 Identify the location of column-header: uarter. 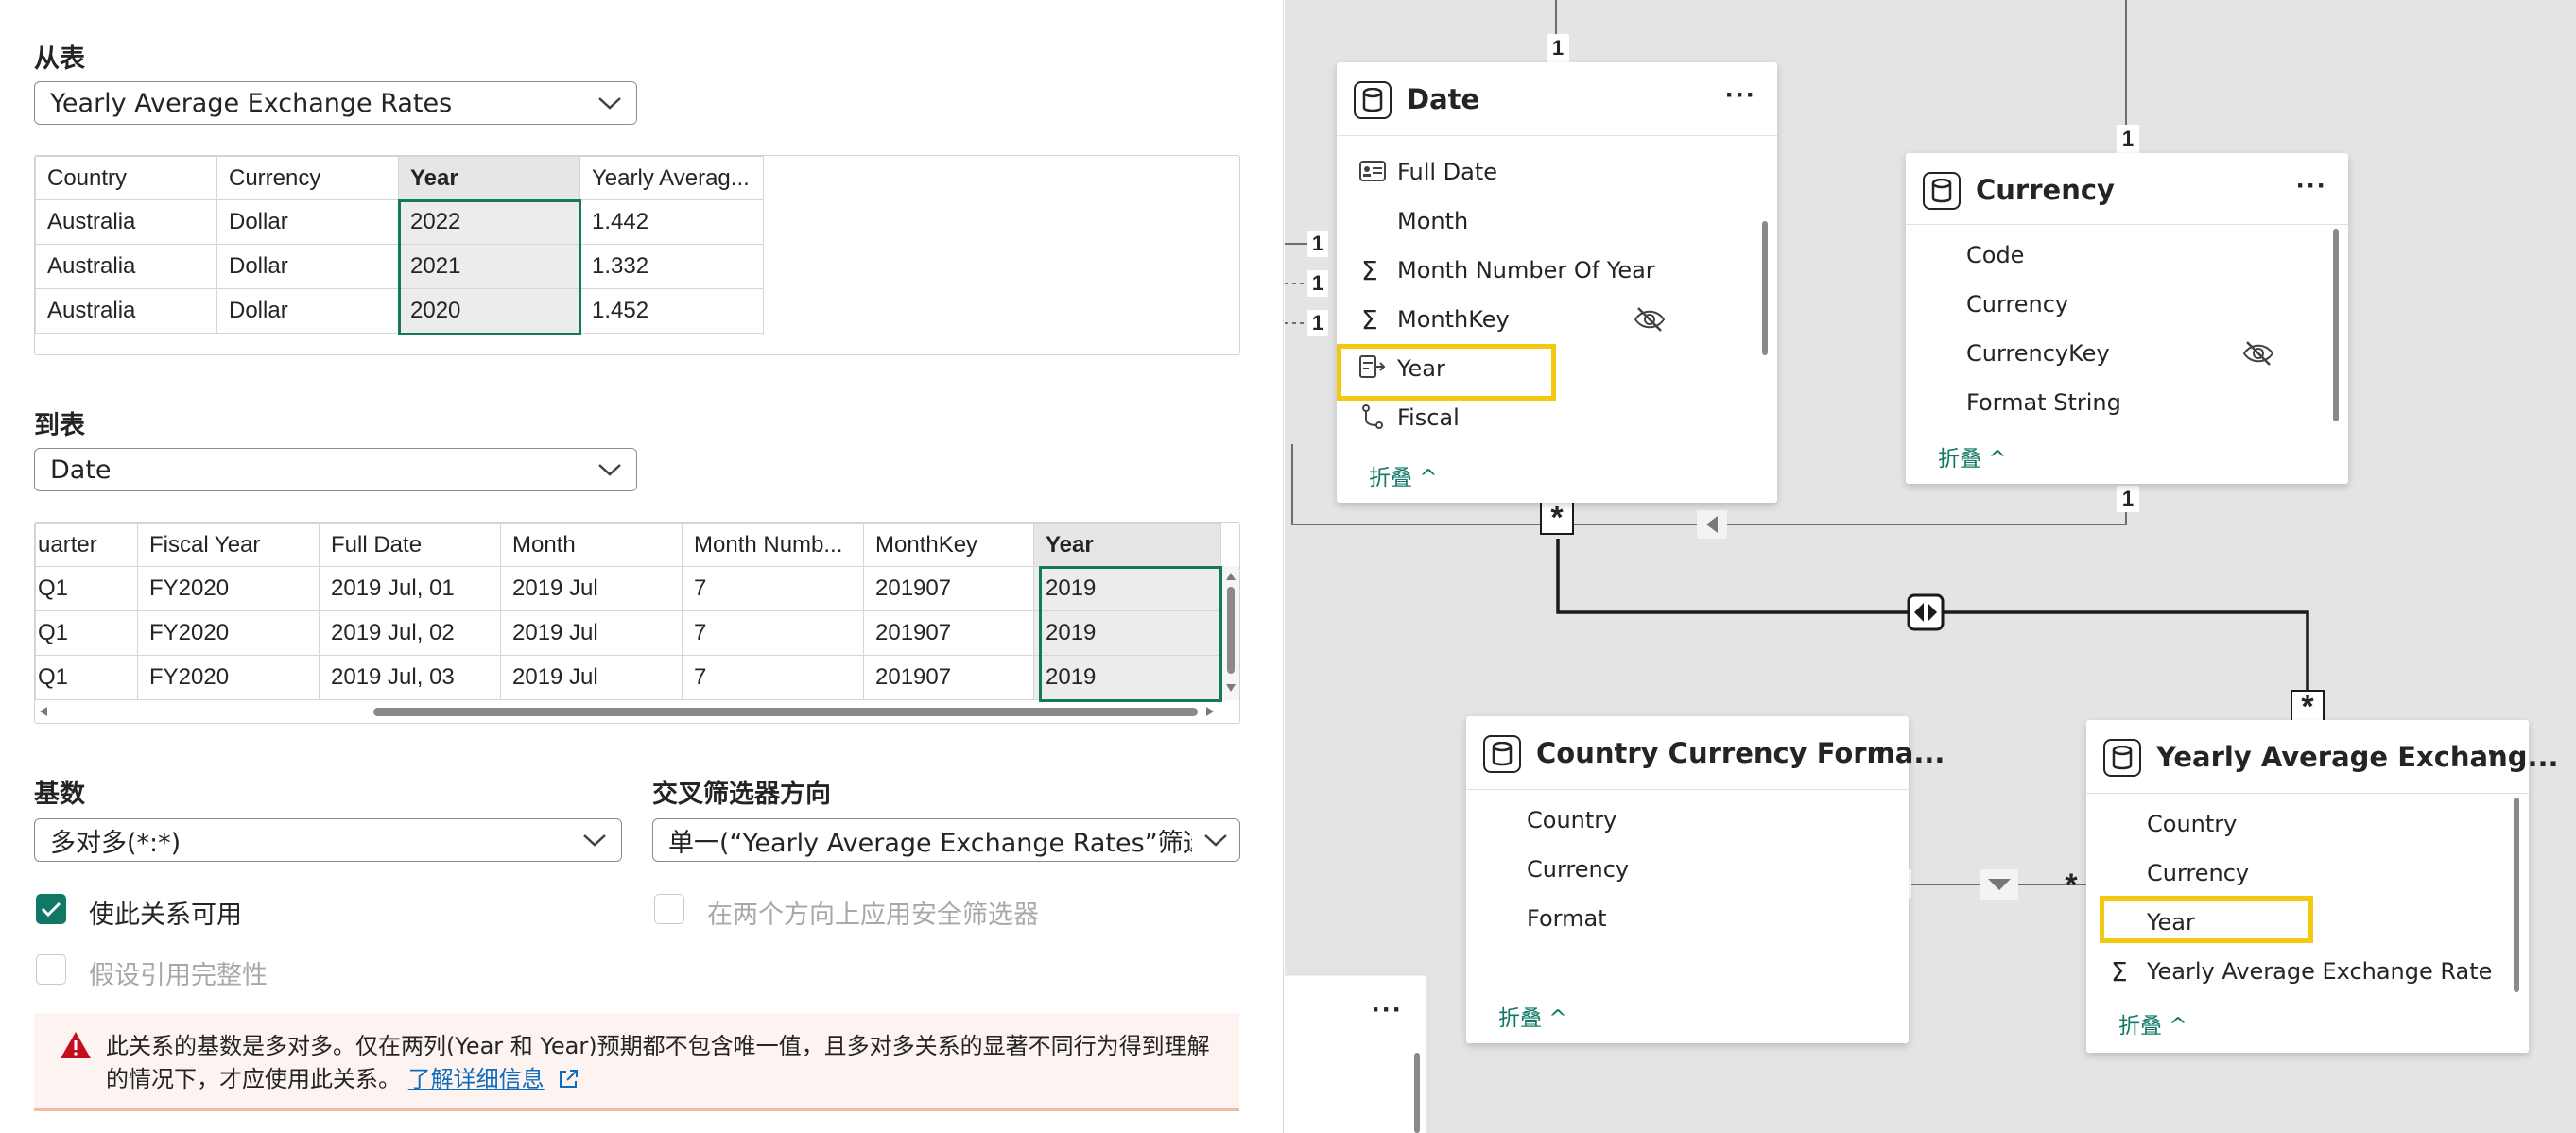
(86, 545).